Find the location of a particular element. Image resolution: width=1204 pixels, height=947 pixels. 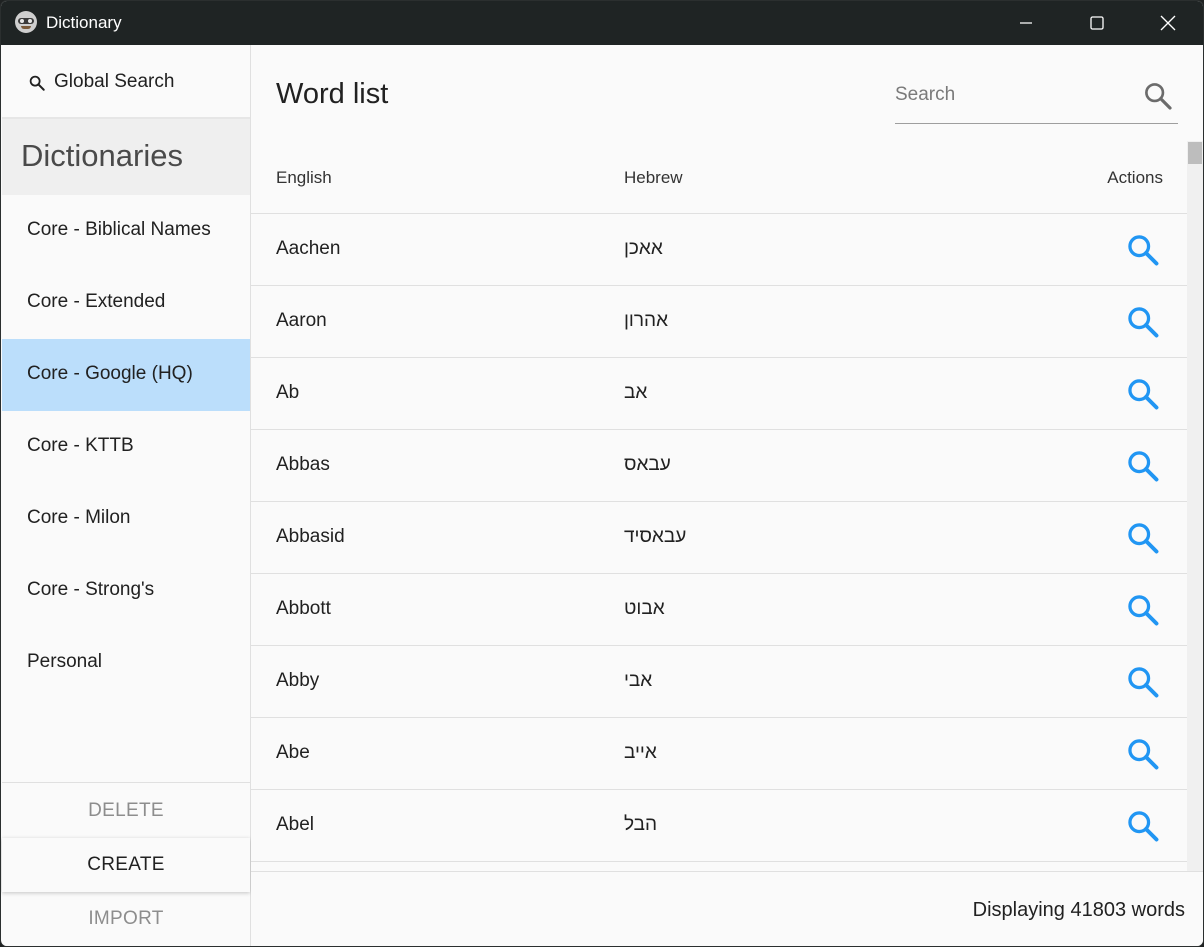

close-icon is located at coordinates (1168, 23).